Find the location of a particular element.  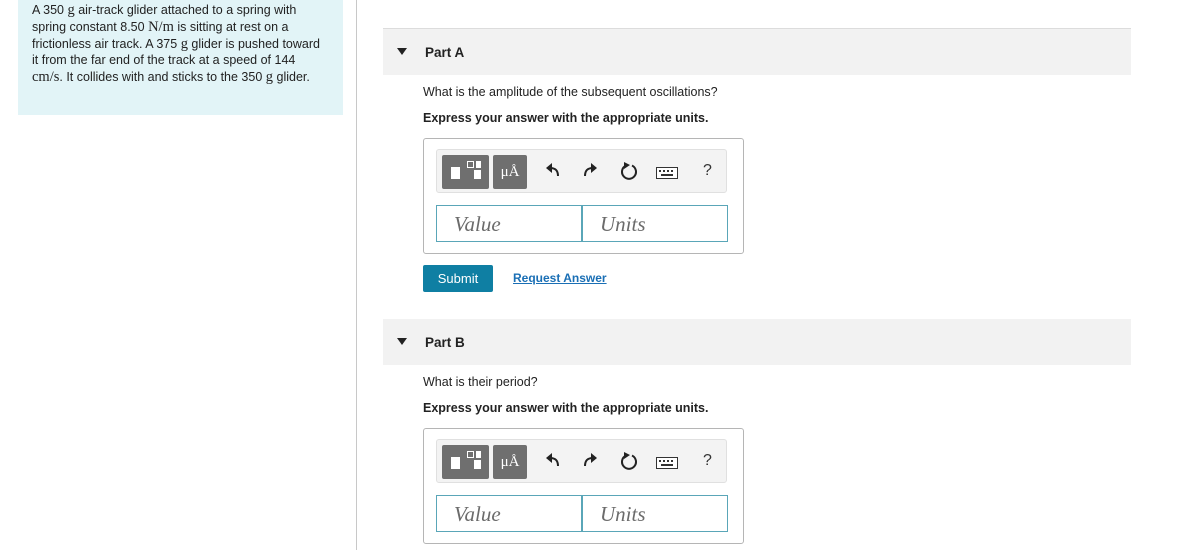

unit-symbol: cm/s is located at coordinates (46, 77).